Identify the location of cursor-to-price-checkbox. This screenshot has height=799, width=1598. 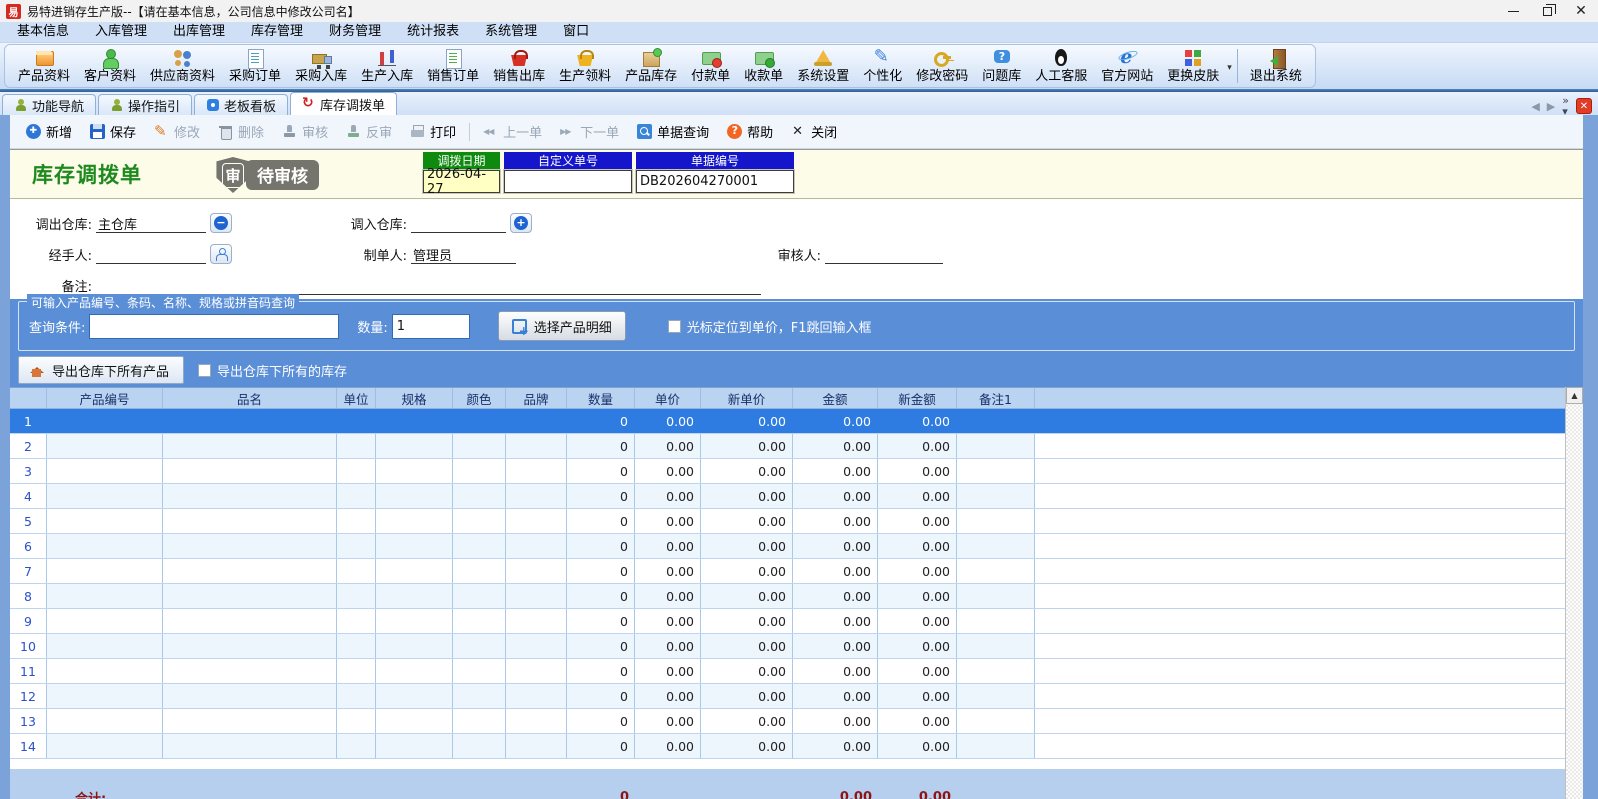
(674, 326).